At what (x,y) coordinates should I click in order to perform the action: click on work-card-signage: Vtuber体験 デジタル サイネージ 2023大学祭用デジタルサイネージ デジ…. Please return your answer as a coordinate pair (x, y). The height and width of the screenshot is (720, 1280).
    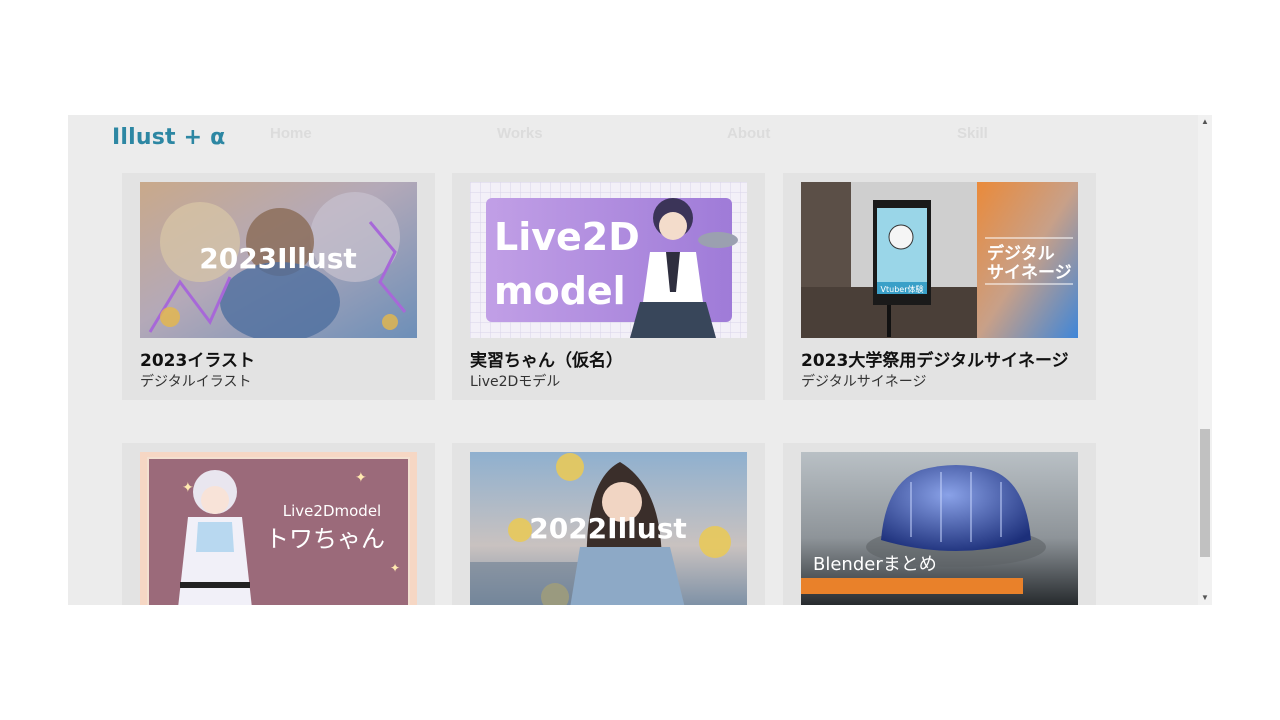
    Looking at the image, I should click on (939, 286).